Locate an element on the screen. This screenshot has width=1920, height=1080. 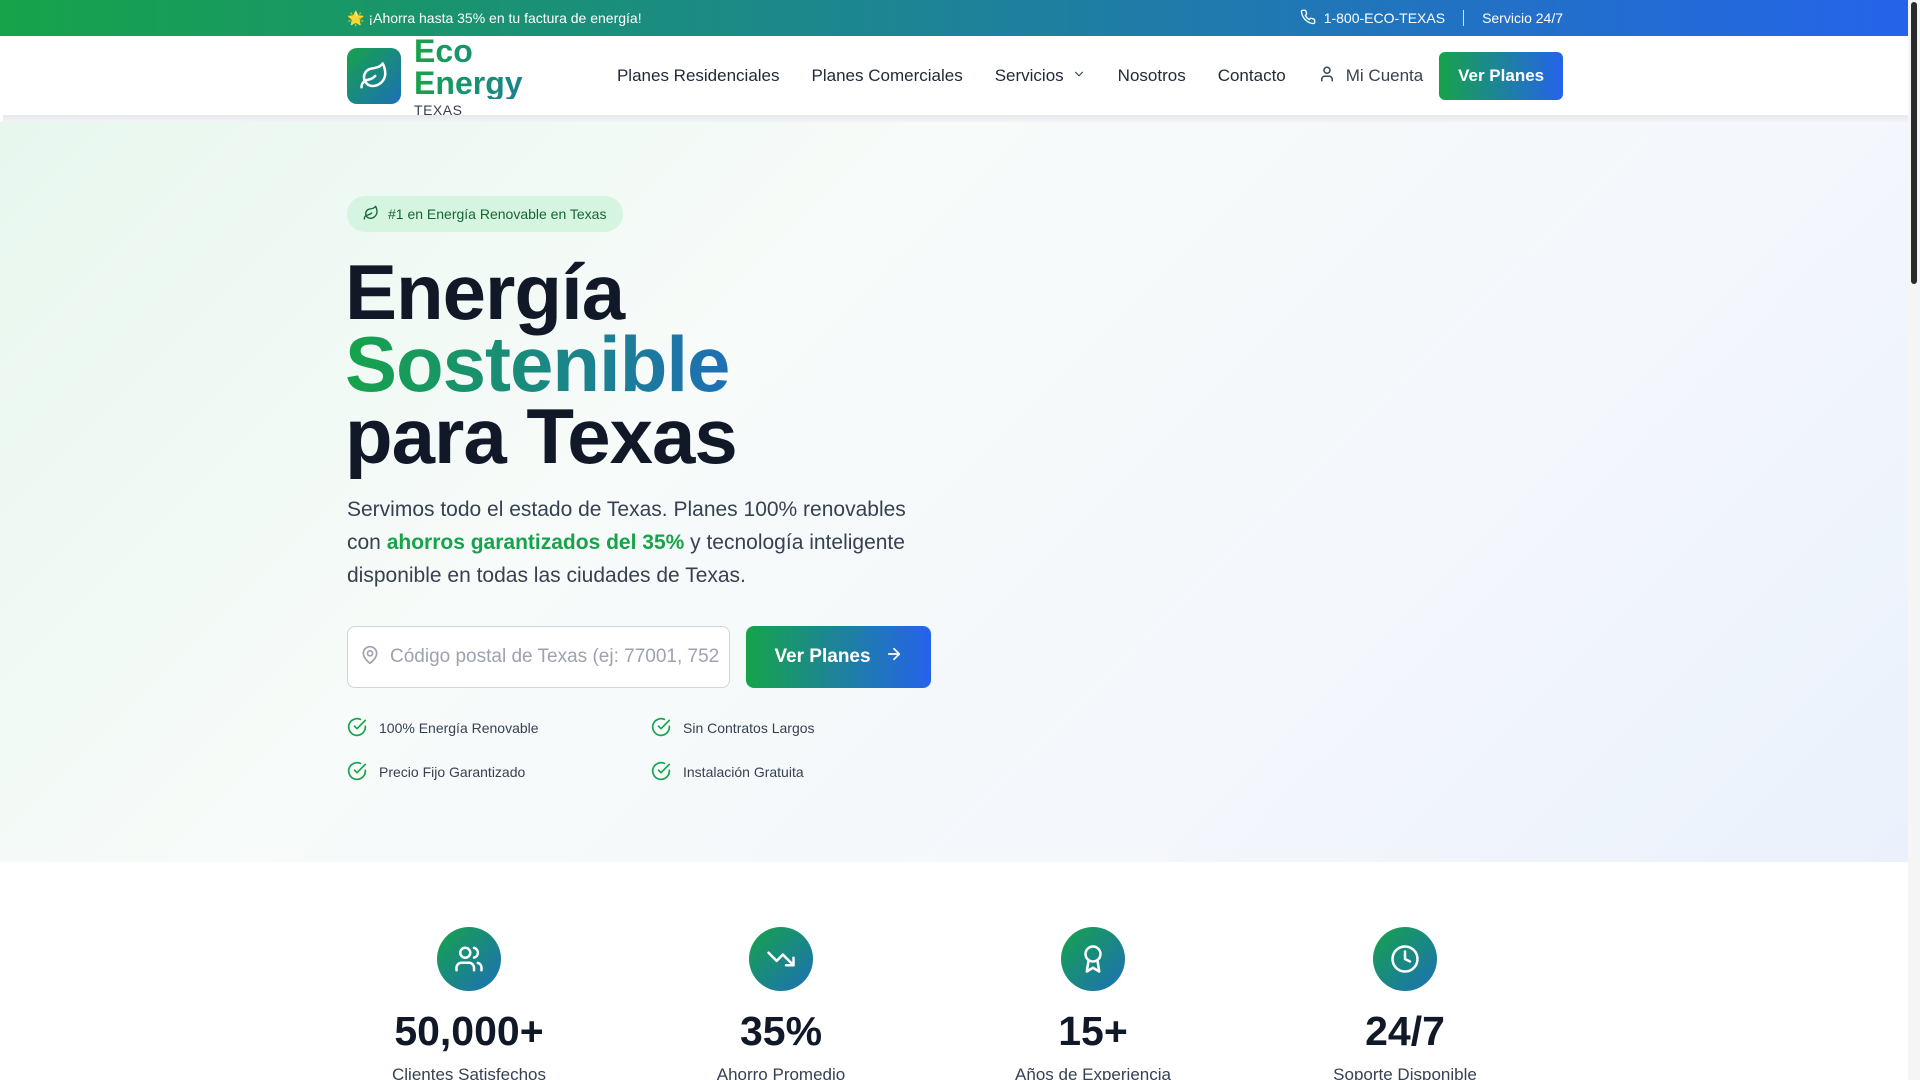
feature-label: 100% Energía Renovable is located at coordinates (459, 728).